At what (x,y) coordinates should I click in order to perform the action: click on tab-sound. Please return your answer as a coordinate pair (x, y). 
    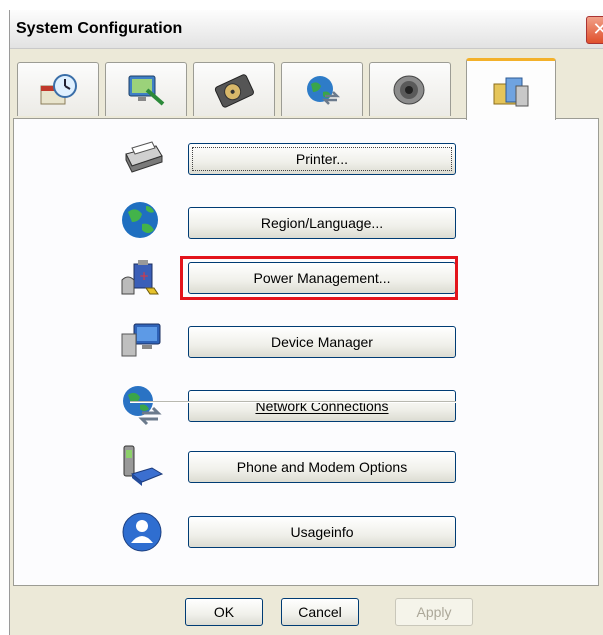
    Looking at the image, I should click on (410, 89).